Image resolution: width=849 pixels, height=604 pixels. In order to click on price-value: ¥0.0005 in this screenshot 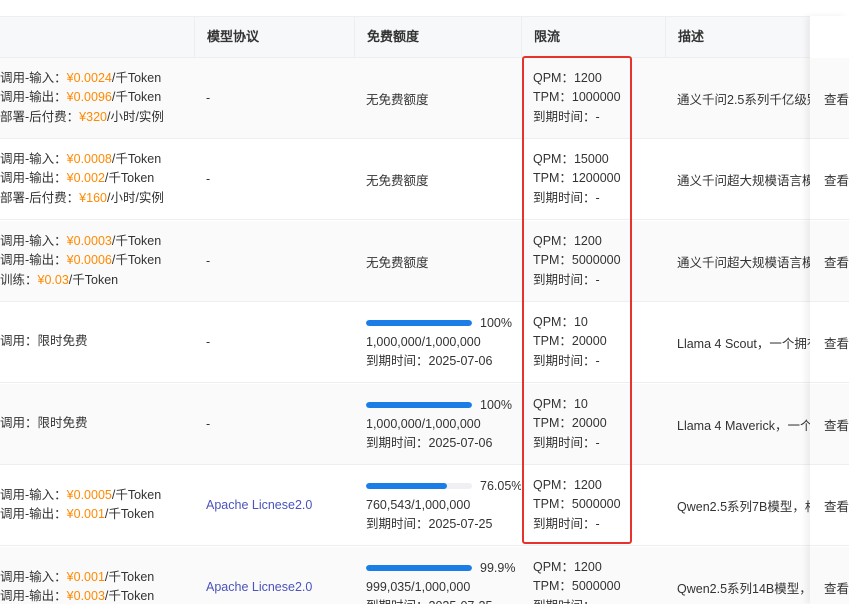, I will do `click(89, 494)`.